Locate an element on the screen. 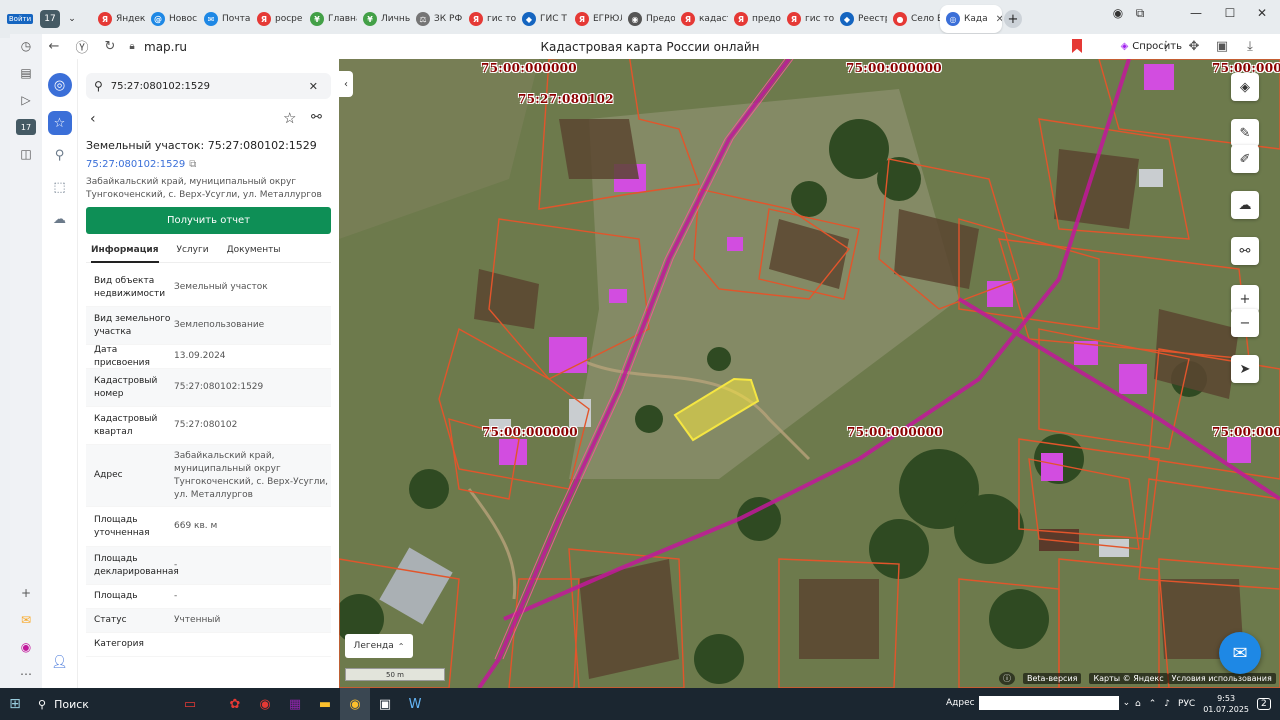 The image size is (1280, 720). tab-information: Информация is located at coordinates (125, 252).